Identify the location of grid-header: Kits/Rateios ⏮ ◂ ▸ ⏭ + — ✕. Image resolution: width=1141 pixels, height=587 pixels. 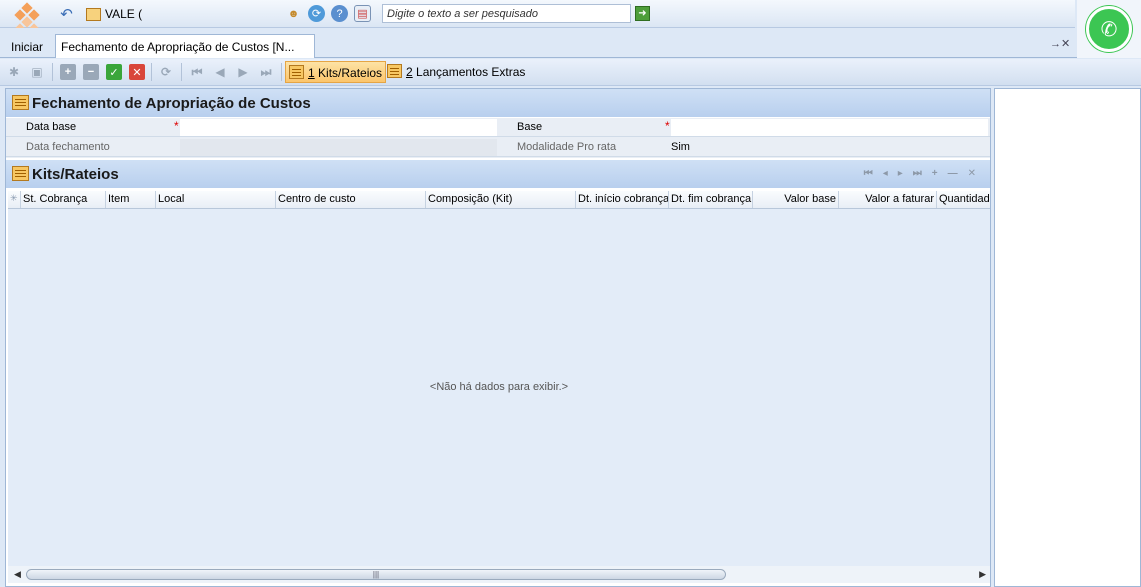
(498, 174).